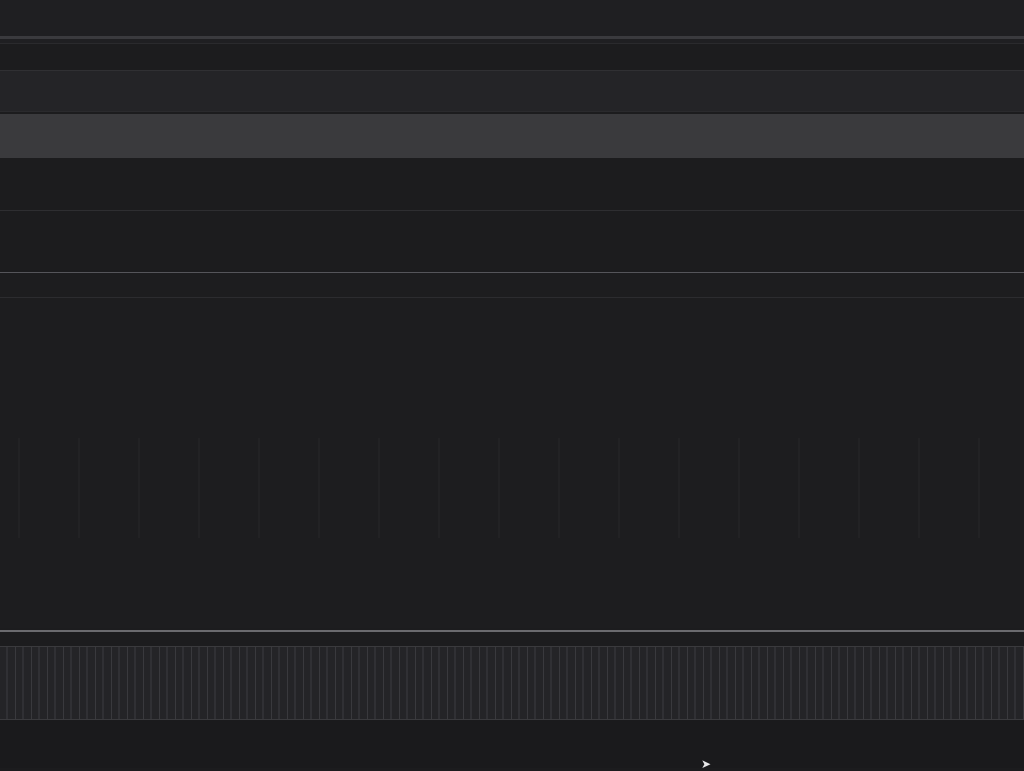 This screenshot has height=771, width=1024. Describe the element at coordinates (512, 631) in the screenshot. I see `panel-divider` at that location.